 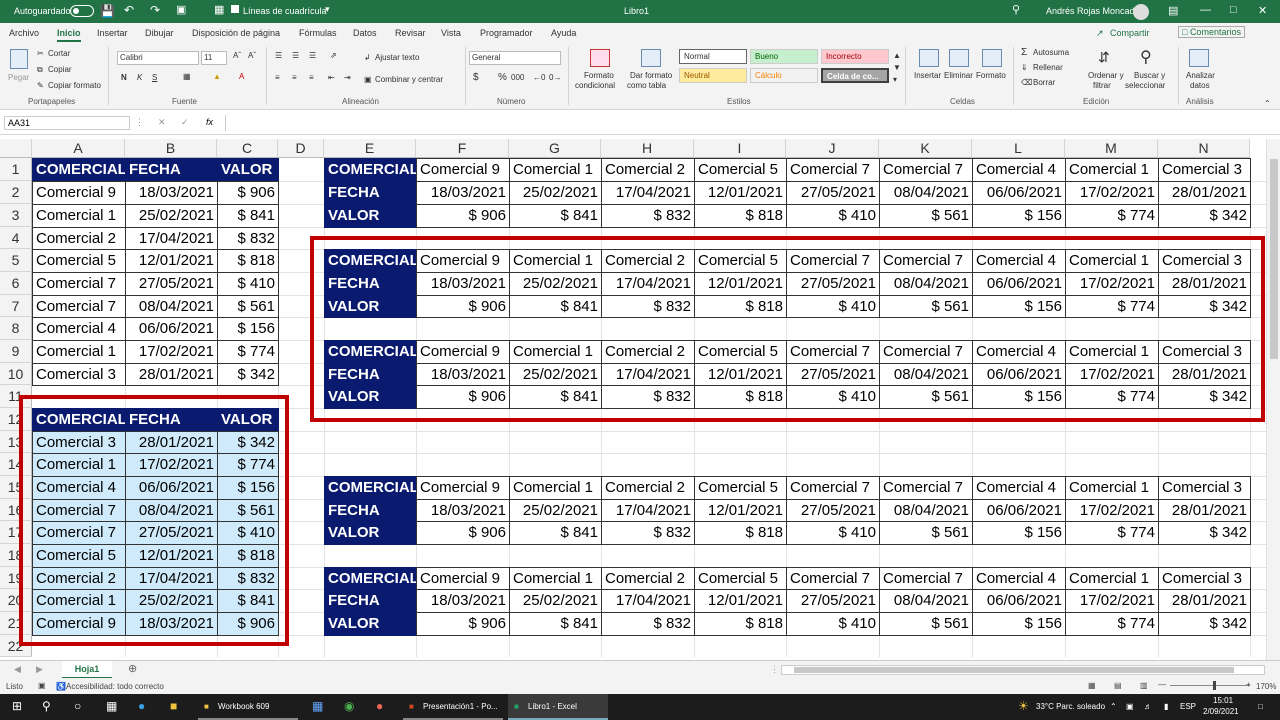 What do you see at coordinates (555, 148) in the screenshot?
I see `column-header: G` at bounding box center [555, 148].